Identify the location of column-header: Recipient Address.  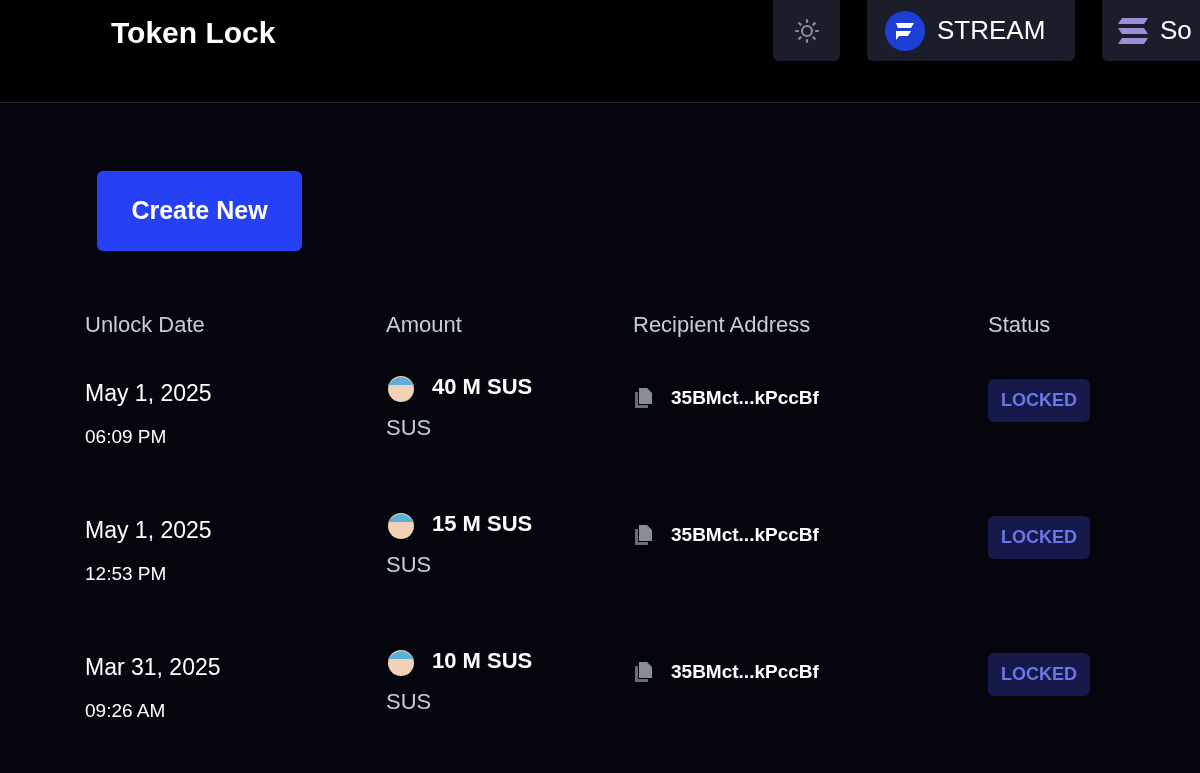
(722, 325).